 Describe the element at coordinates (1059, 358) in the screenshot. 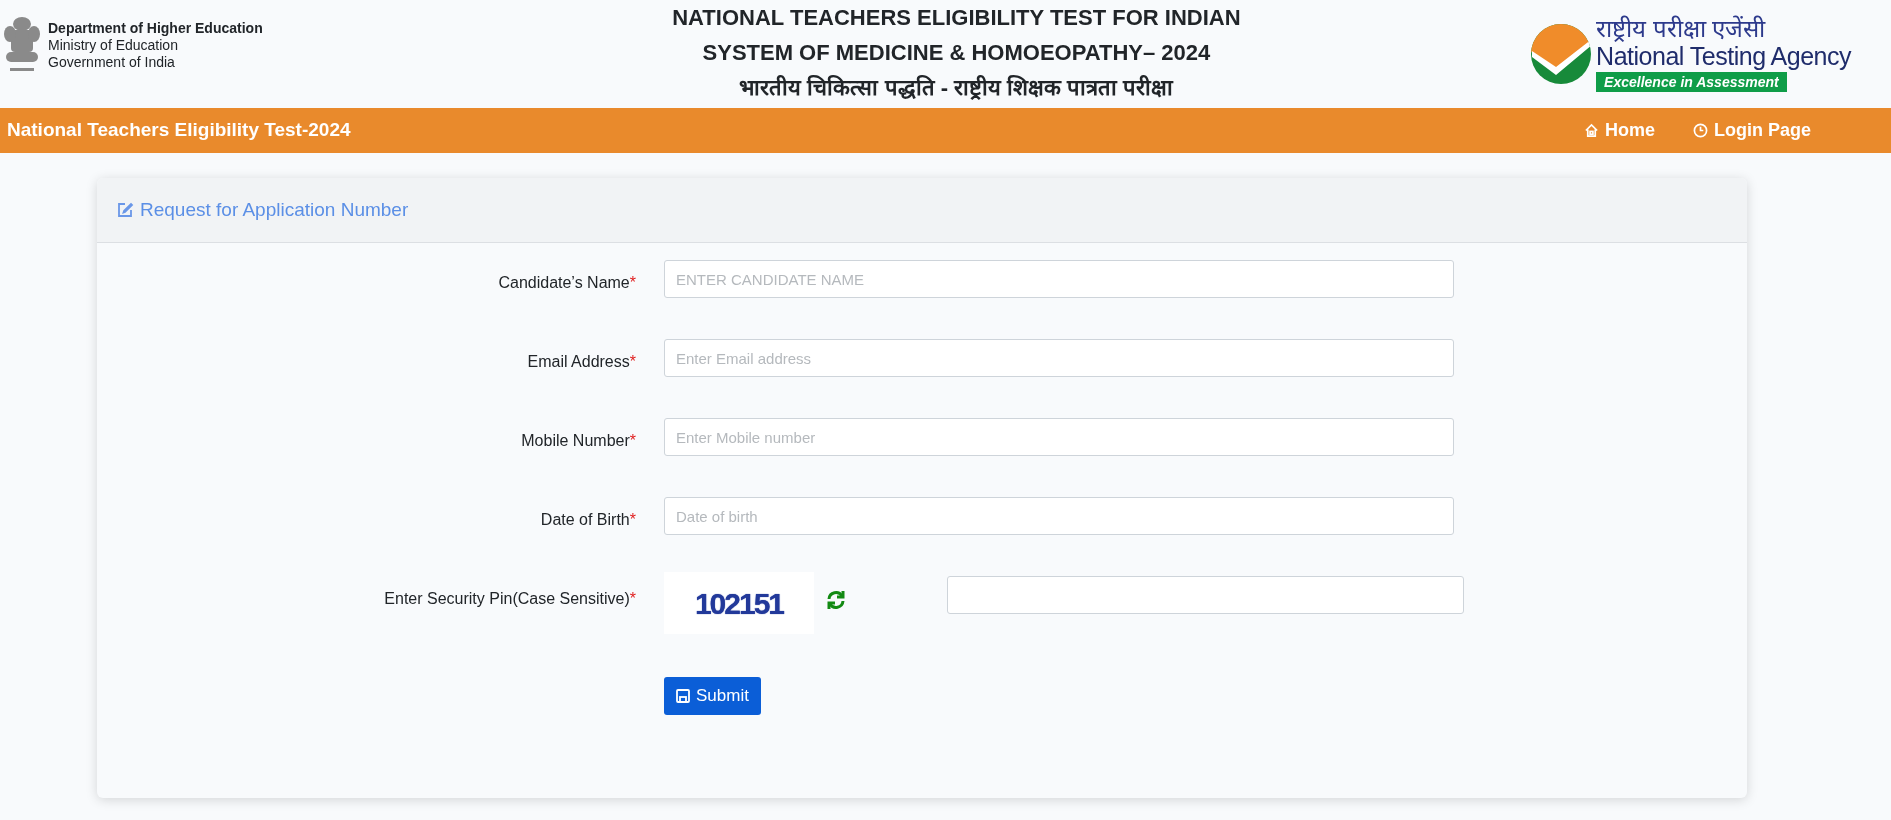

I see `input-field: Enter Email address` at that location.